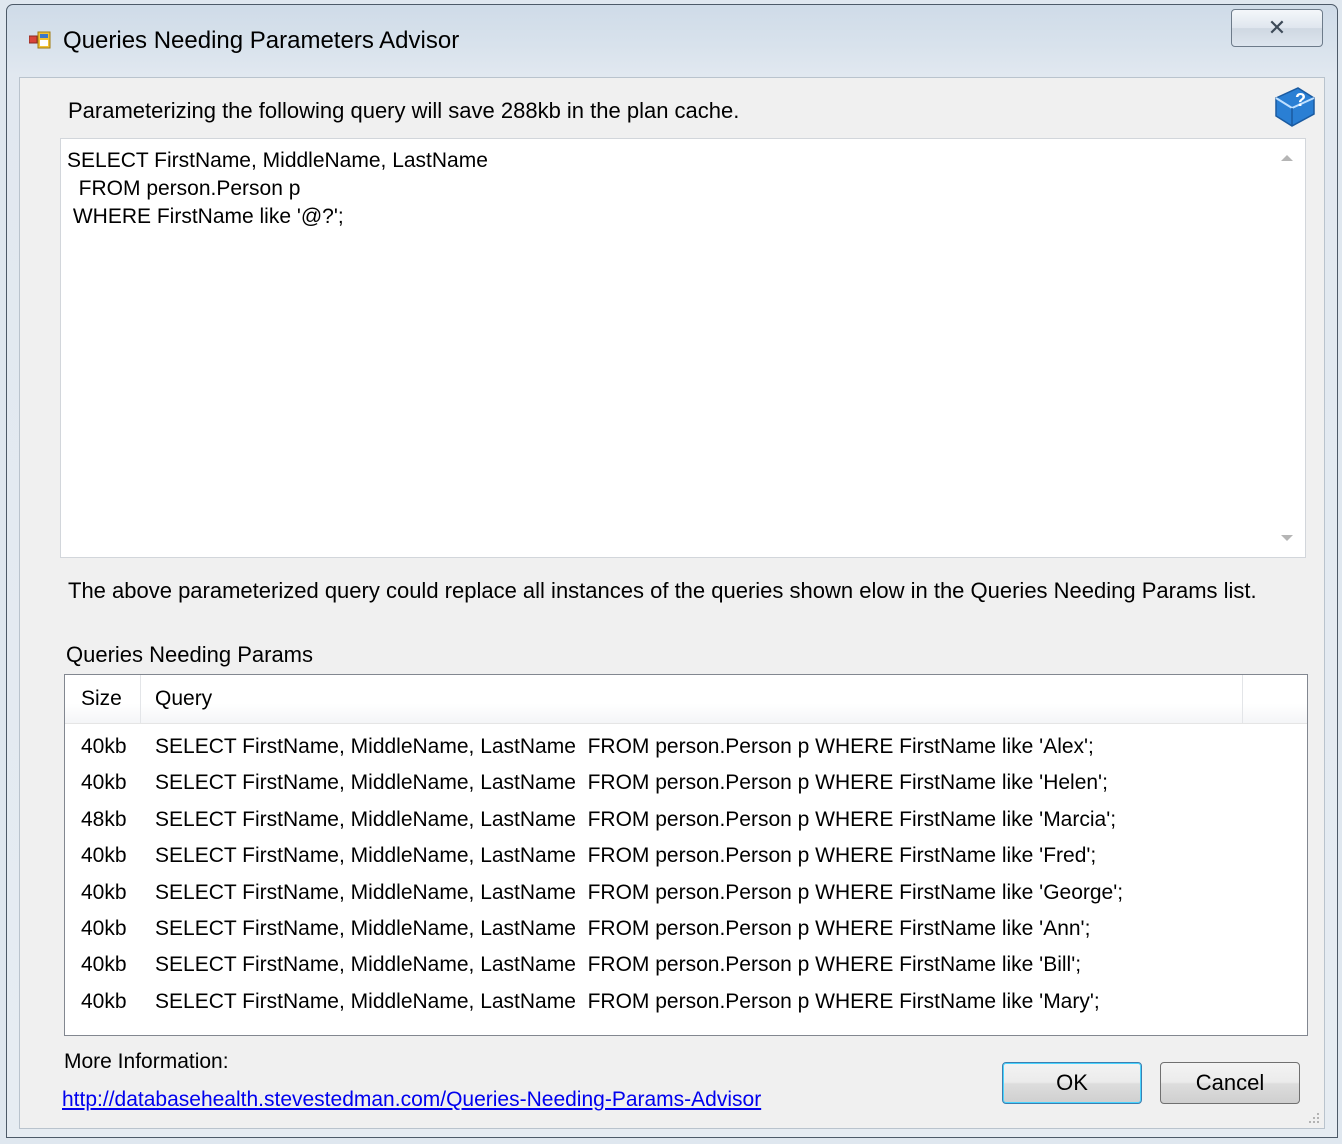  I want to click on window-title: Queries Needing Parameters Advisor, so click(261, 40).